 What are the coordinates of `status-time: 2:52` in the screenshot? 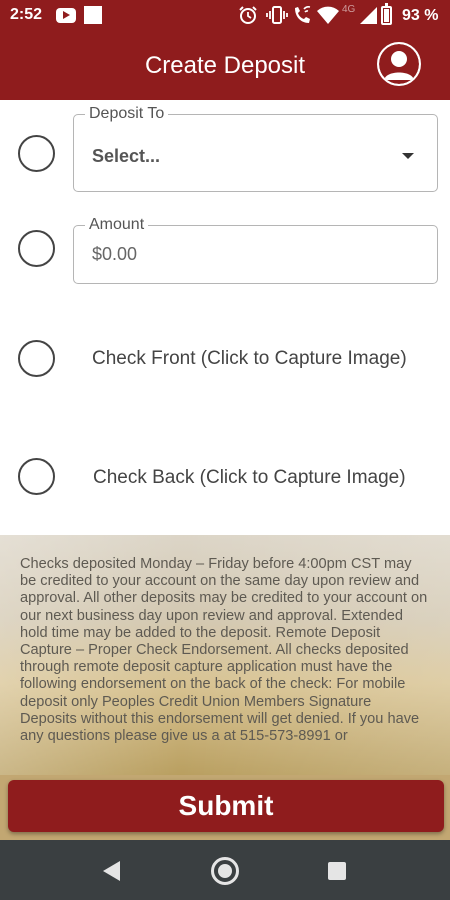 It's located at (26, 14).